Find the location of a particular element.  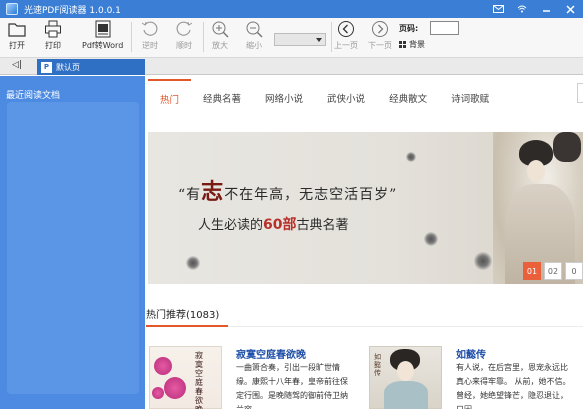

banner-quote: “有志不在年高，无志空活百岁” is located at coordinates (287, 190).